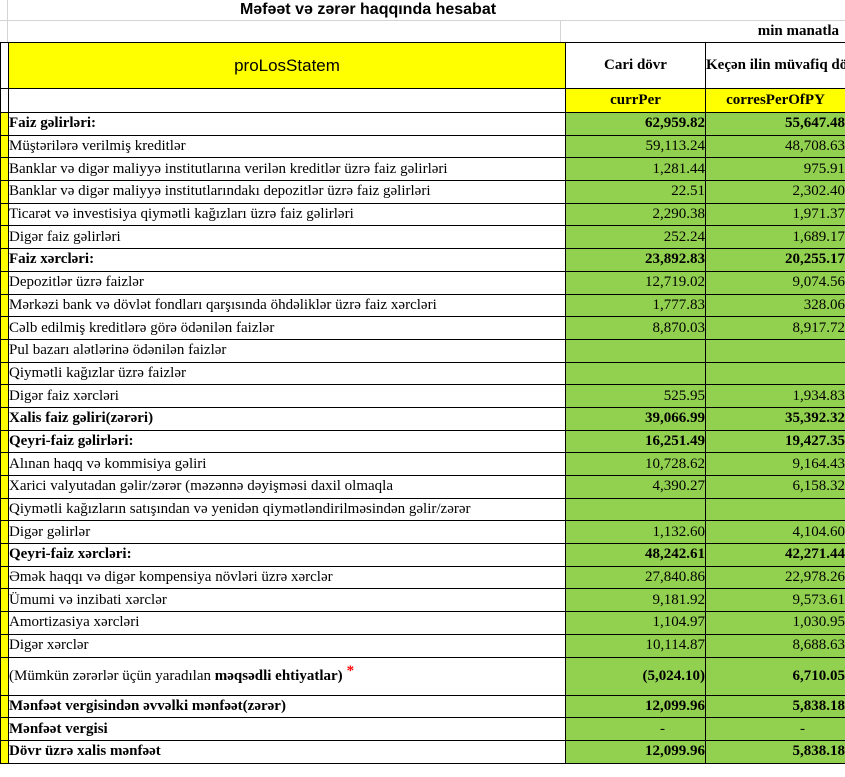 The image size is (845, 777). Describe the element at coordinates (775, 146) in the screenshot. I see `value-cell-previous-period: 48,708.63` at that location.